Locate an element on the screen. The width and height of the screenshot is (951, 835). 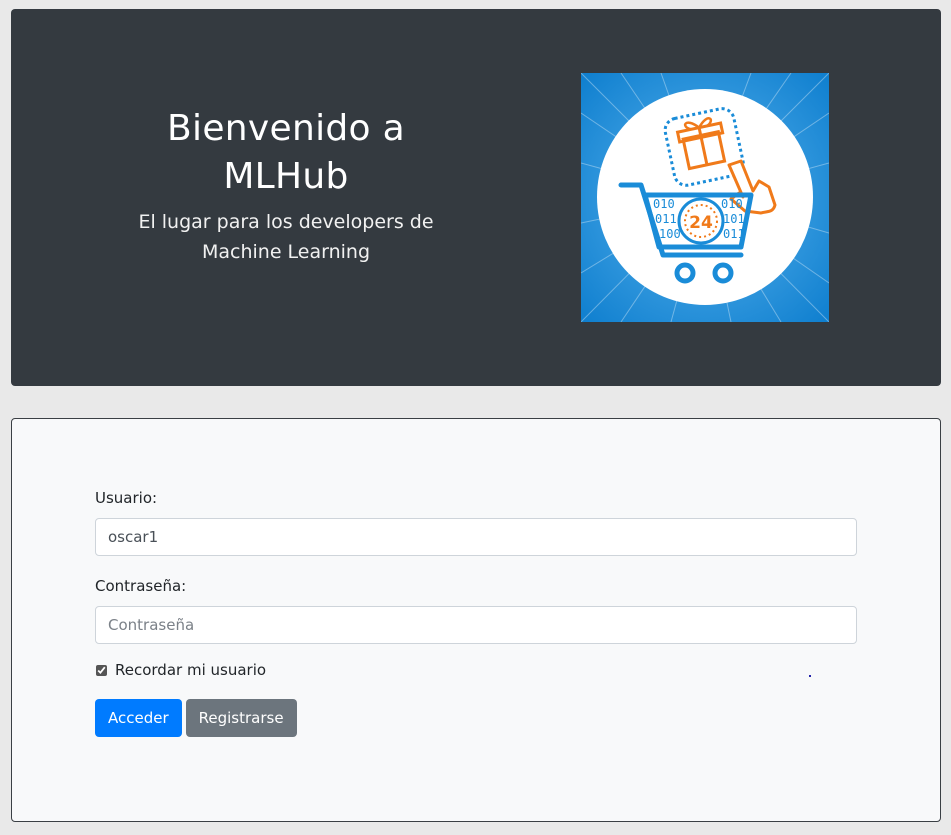
svg-text: 100 is located at coordinates (670, 234).